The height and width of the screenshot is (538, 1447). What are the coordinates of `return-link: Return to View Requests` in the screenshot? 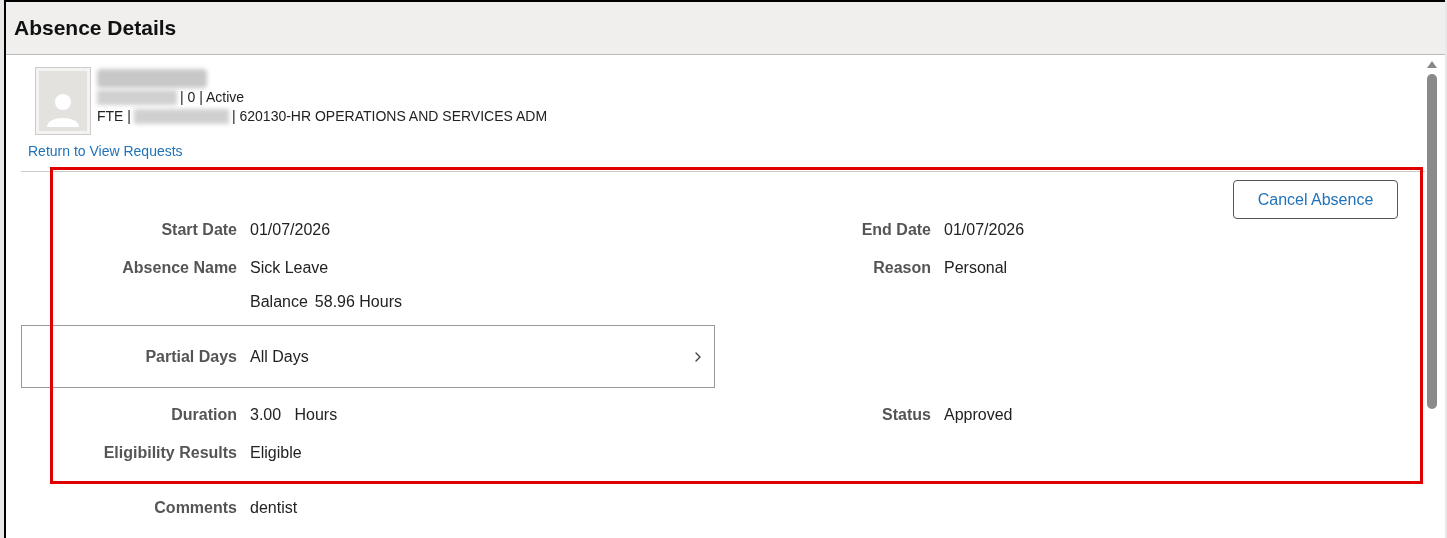 It's located at (105, 151).